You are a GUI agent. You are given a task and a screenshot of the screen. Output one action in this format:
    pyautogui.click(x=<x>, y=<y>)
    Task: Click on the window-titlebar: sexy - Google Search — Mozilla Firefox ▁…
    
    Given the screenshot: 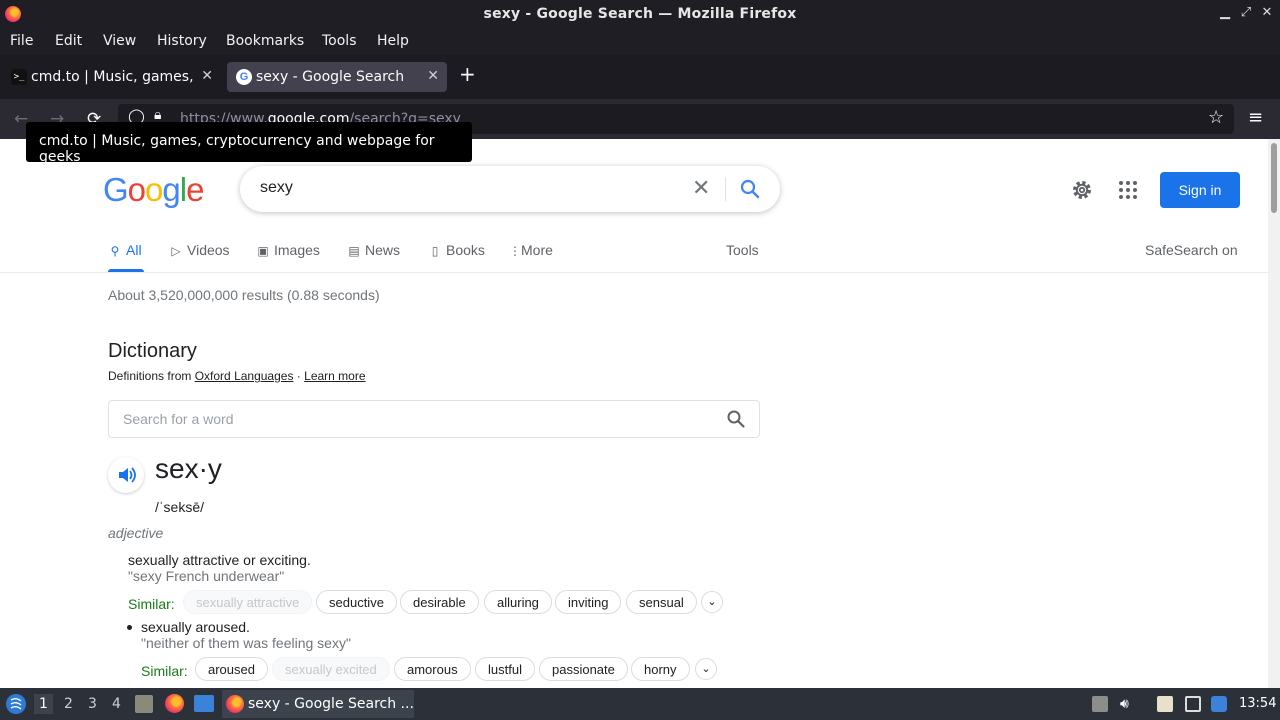 What is the action you would take?
    pyautogui.click(x=640, y=14)
    